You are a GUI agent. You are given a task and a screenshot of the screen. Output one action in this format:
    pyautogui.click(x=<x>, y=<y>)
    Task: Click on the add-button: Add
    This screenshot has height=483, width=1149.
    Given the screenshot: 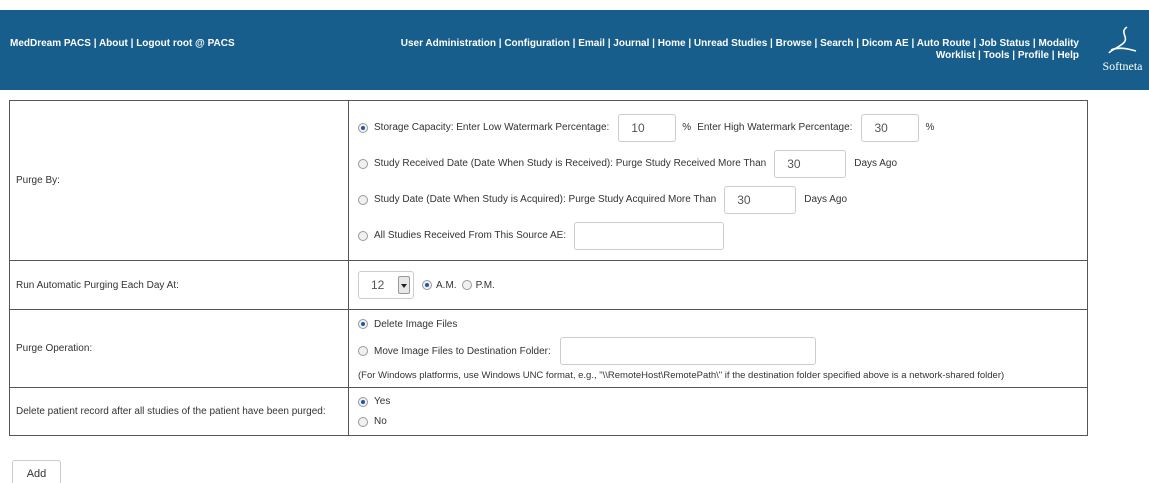 What is the action you would take?
    pyautogui.click(x=36, y=471)
    